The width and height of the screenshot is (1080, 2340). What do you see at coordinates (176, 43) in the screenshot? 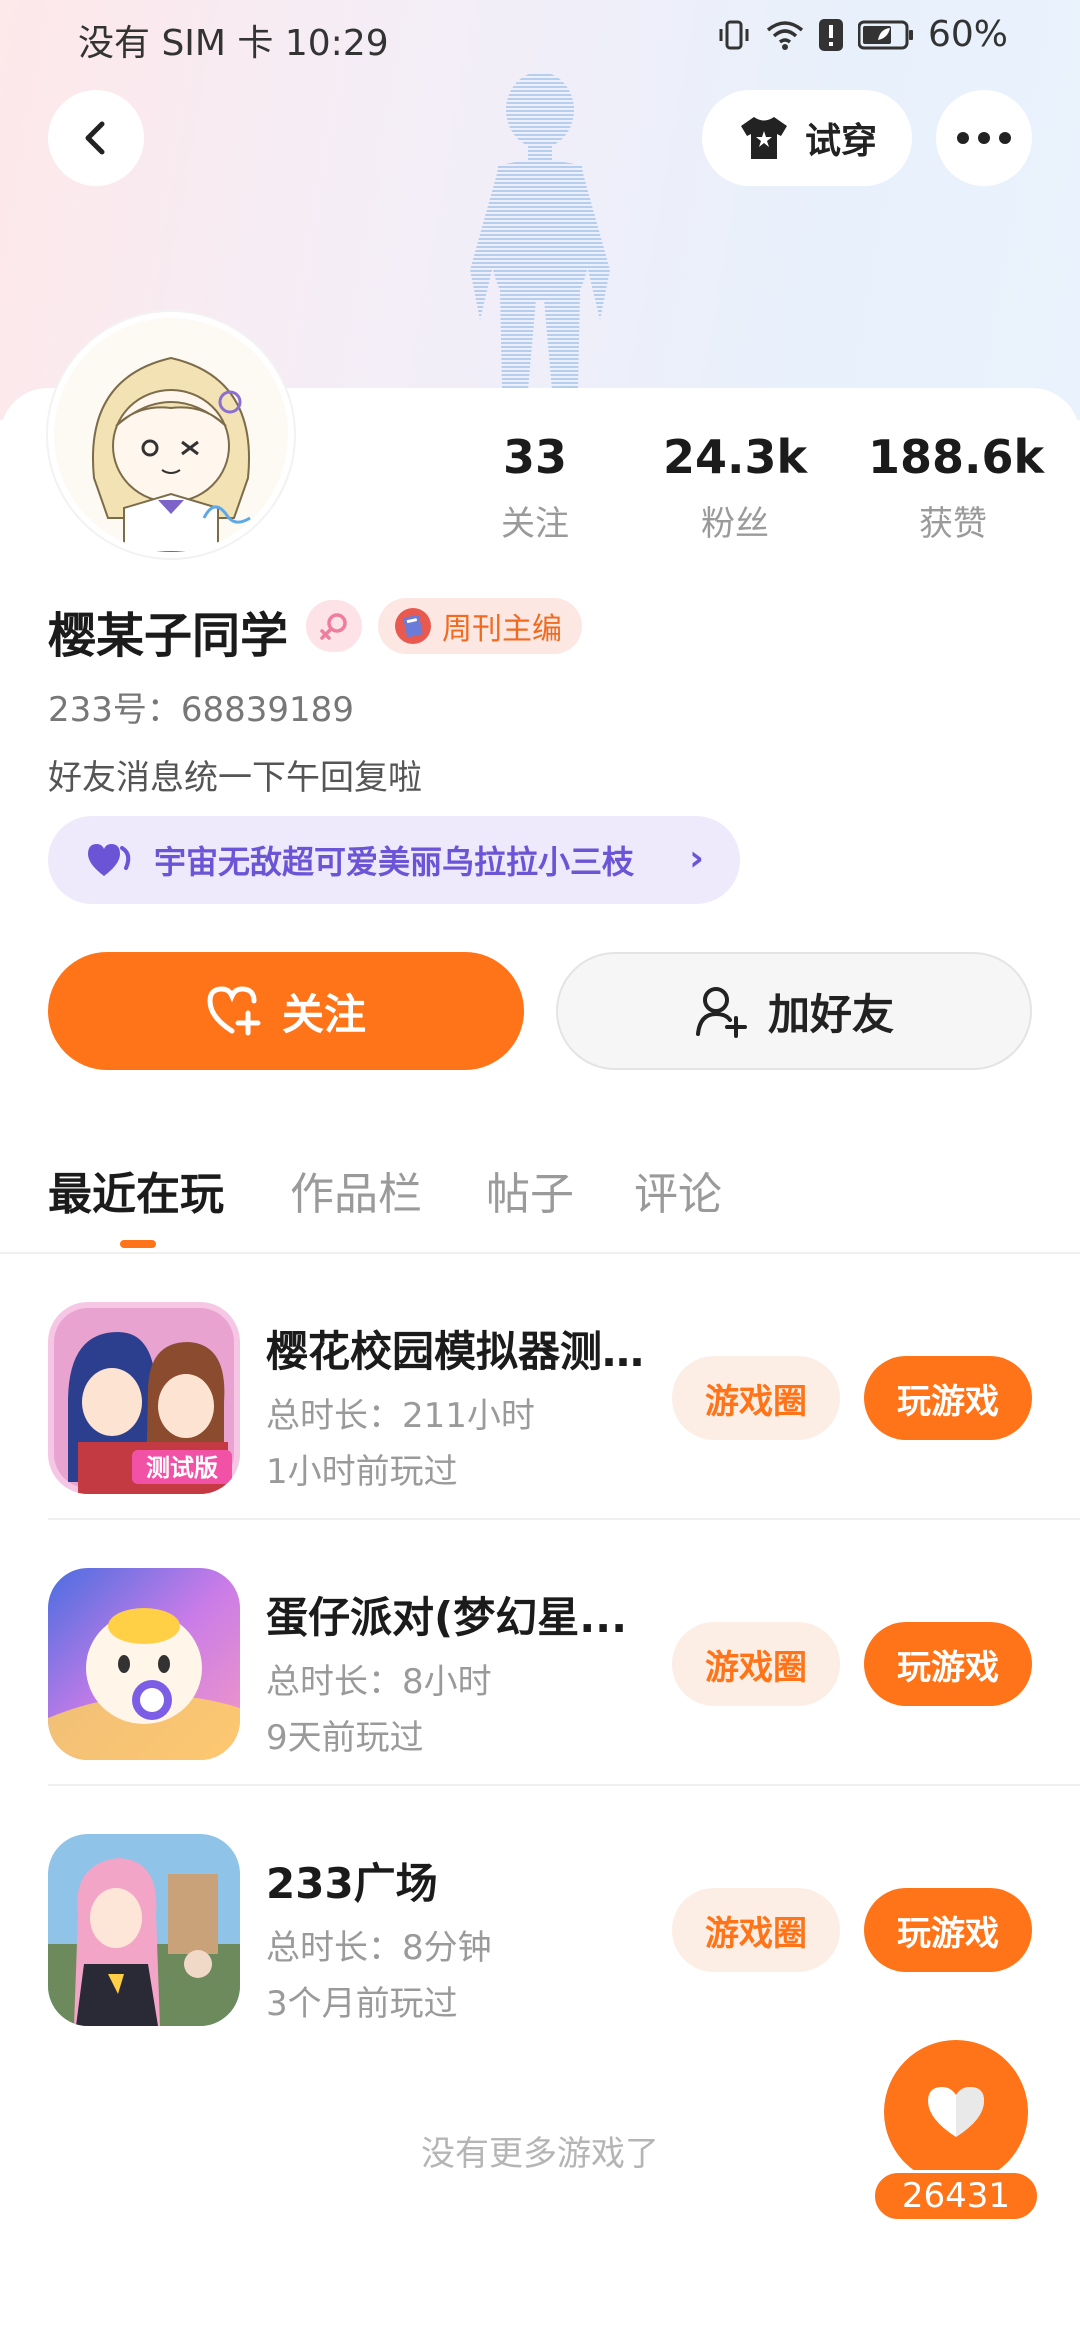
I see `carrier-label: 没有 SIM 卡` at bounding box center [176, 43].